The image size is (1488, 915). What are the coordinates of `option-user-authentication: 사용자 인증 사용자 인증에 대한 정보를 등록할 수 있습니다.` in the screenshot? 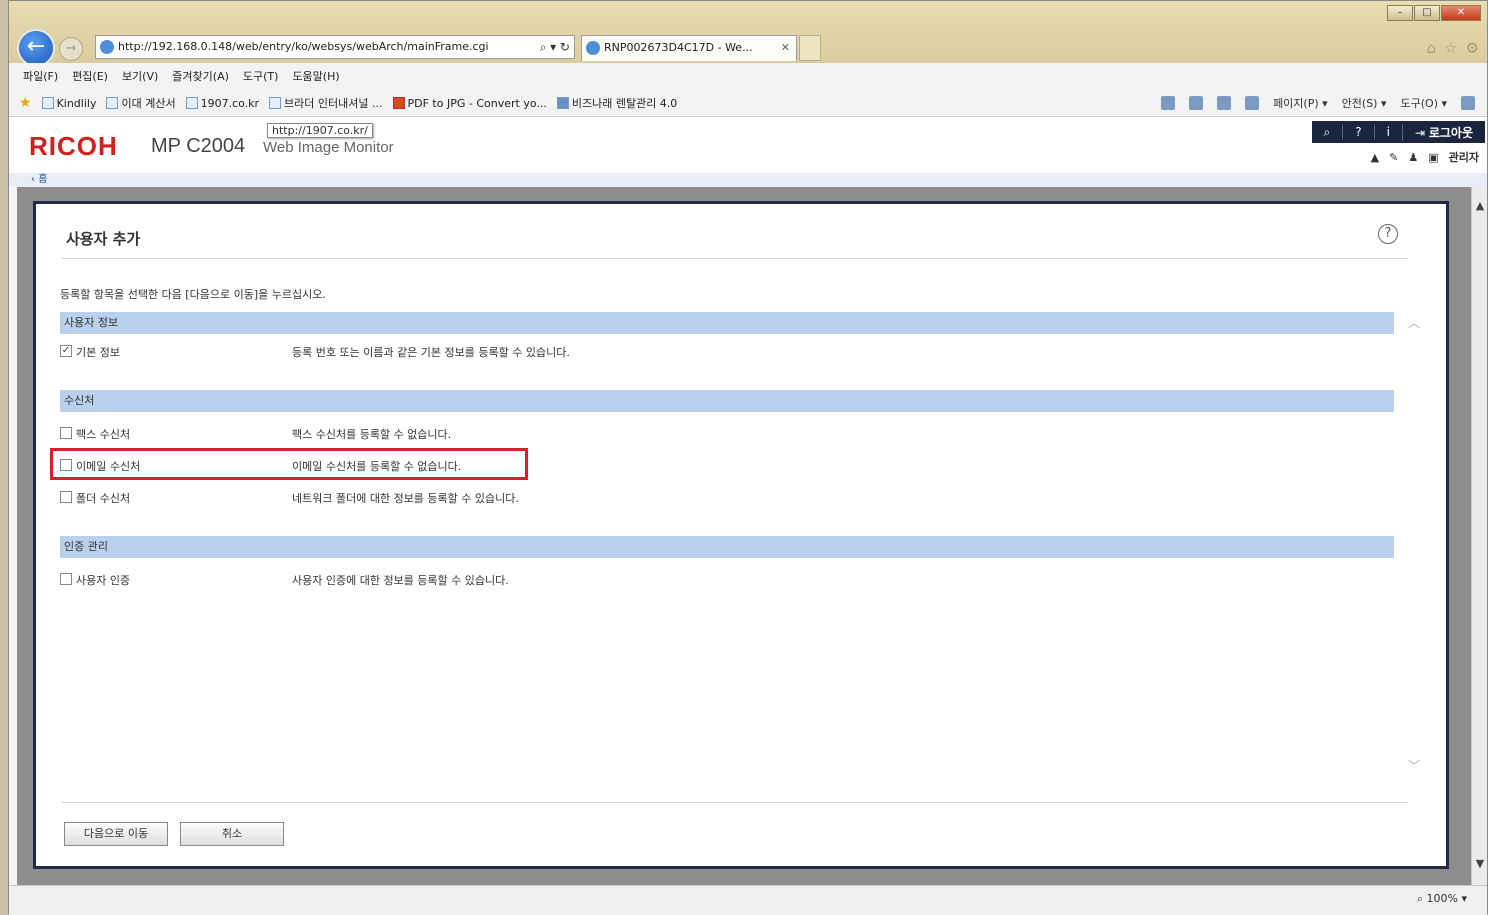 It's located at (560, 580).